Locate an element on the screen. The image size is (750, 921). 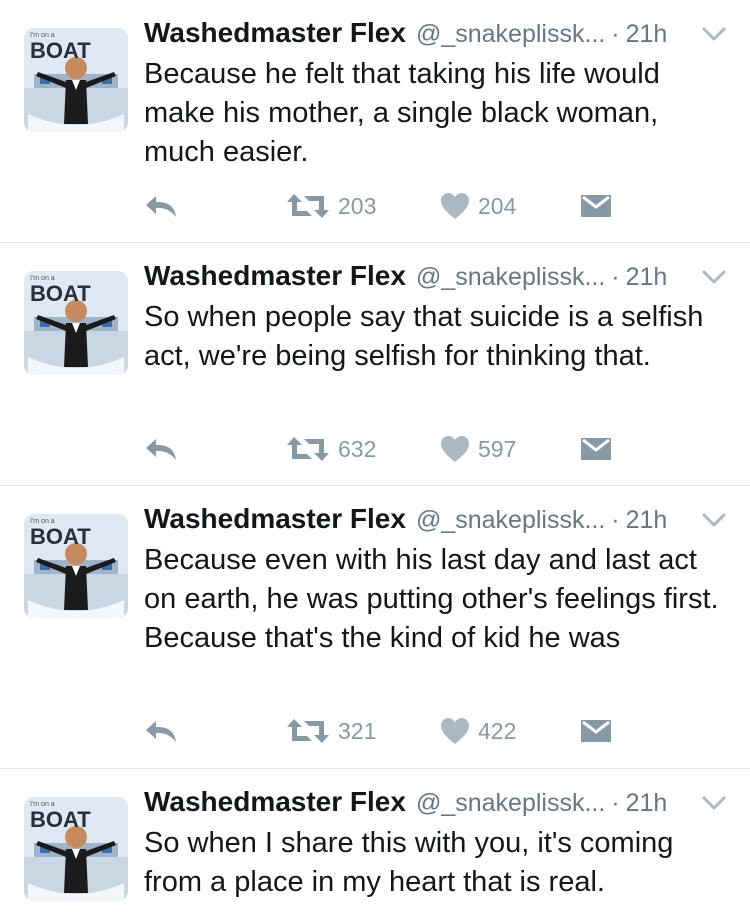
like-count: 204 is located at coordinates (497, 205).